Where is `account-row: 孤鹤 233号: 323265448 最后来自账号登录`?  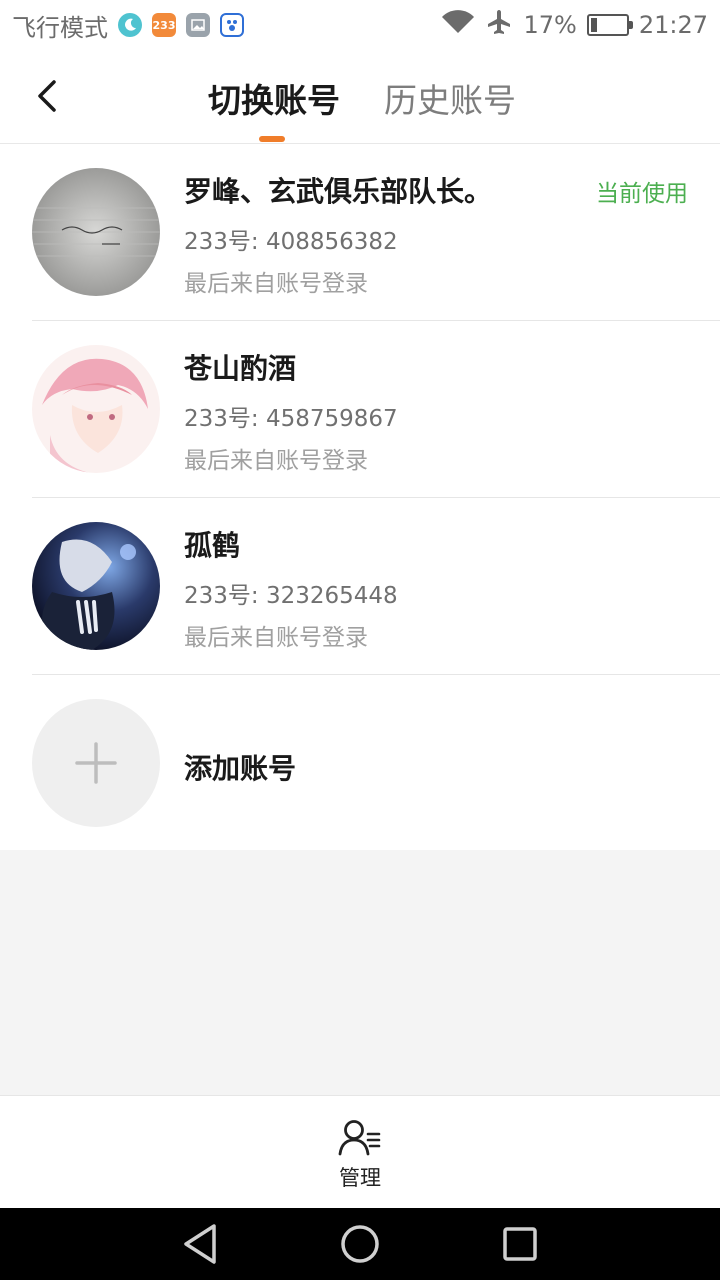 account-row: 孤鹤 233号: 323265448 最后来自账号登录 is located at coordinates (360, 586).